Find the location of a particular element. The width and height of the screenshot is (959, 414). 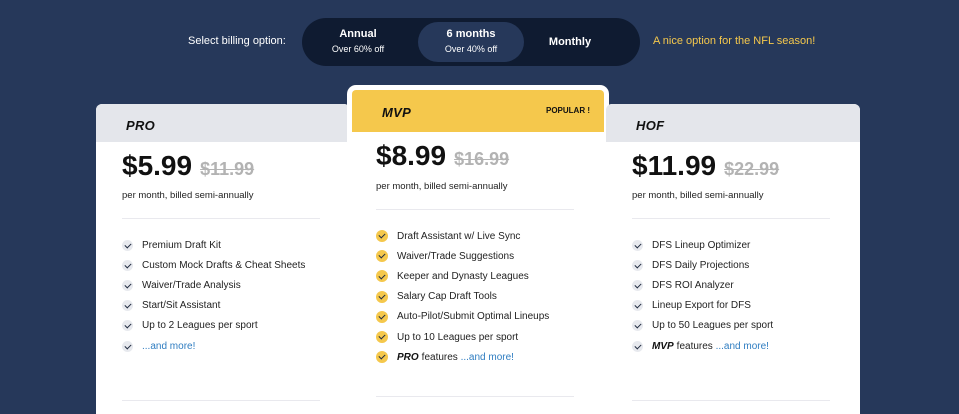

price-row: $8.99 $16.99 is located at coordinates (442, 156).